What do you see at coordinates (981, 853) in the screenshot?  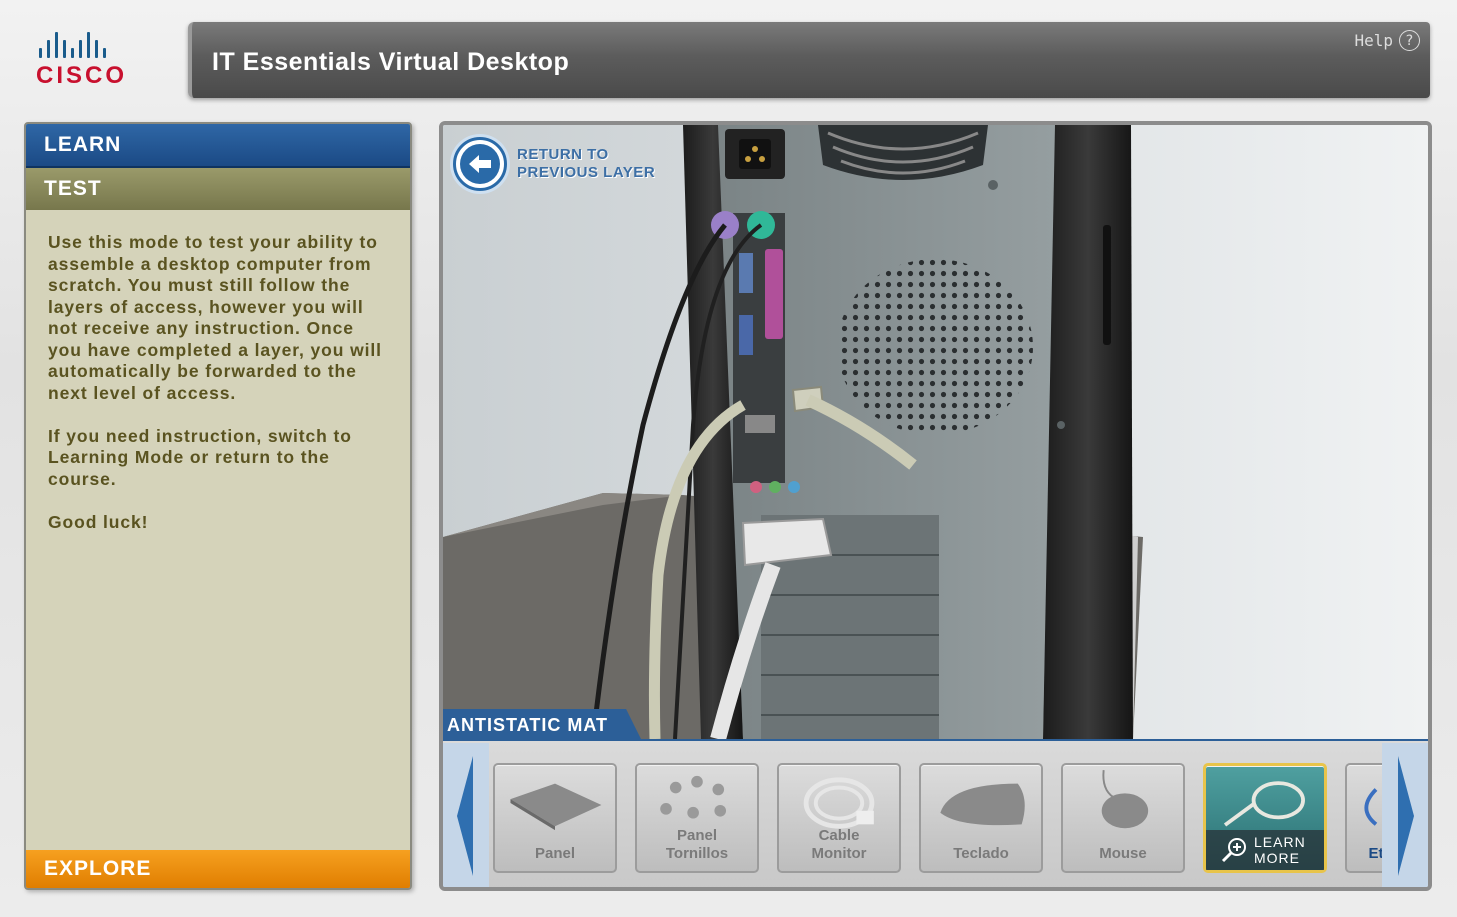 I see `tray-item-label: Teclado` at bounding box center [981, 853].